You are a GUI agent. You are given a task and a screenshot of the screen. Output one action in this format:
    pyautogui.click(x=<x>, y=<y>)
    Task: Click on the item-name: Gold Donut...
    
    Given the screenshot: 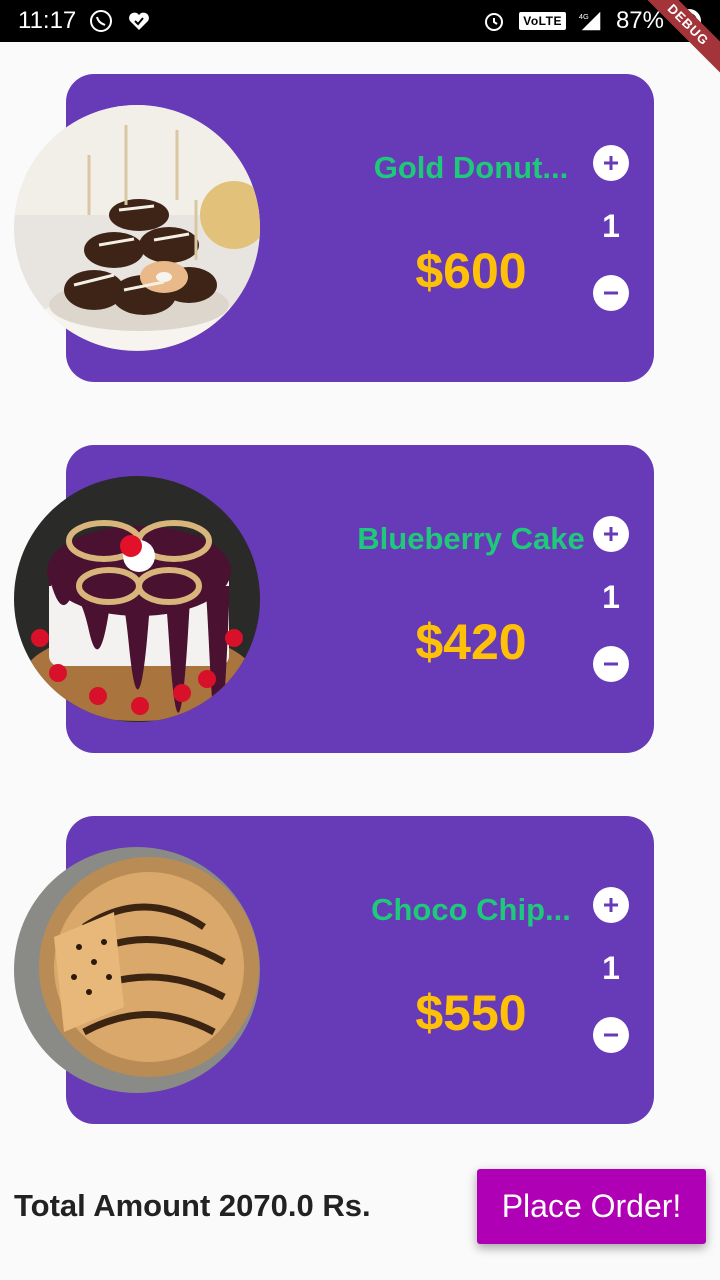 What is the action you would take?
    pyautogui.click(x=471, y=167)
    